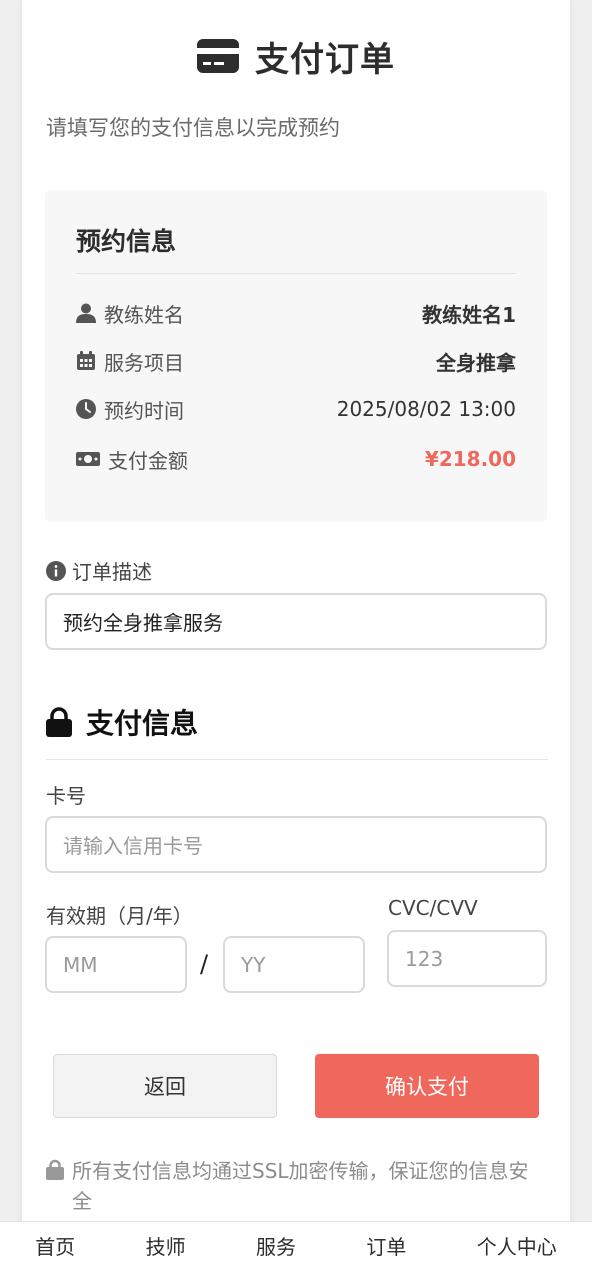  Describe the element at coordinates (86, 313) in the screenshot. I see `user-icon` at that location.